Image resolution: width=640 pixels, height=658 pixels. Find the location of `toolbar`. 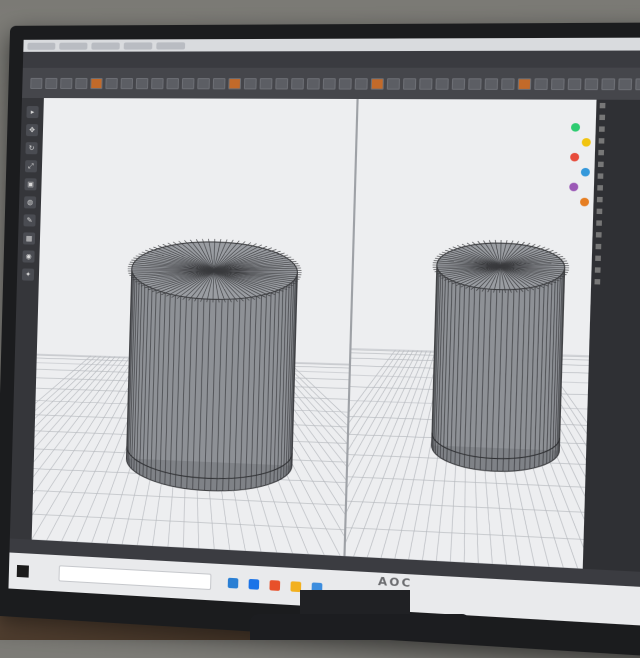

toolbar is located at coordinates (331, 84).